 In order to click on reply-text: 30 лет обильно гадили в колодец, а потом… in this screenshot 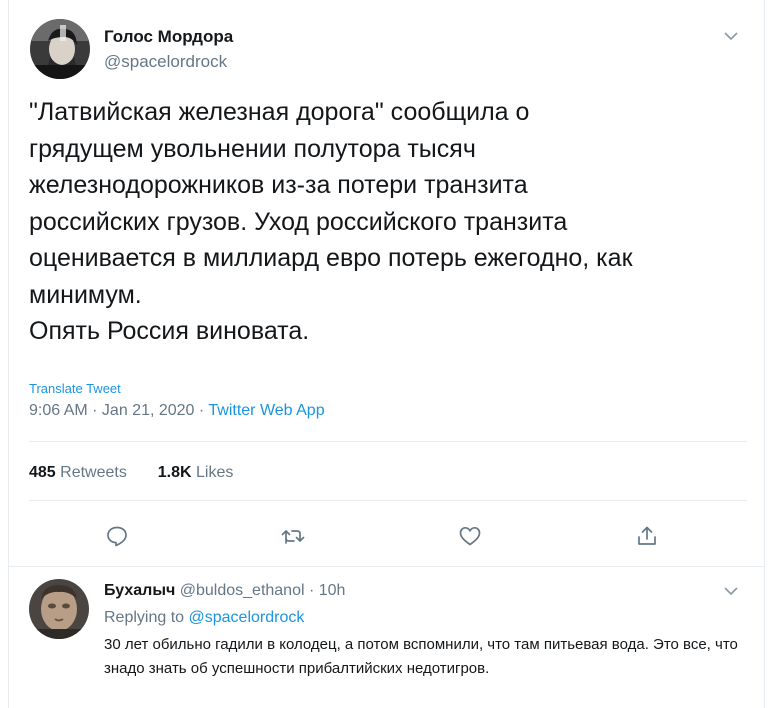, I will do `click(421, 656)`.